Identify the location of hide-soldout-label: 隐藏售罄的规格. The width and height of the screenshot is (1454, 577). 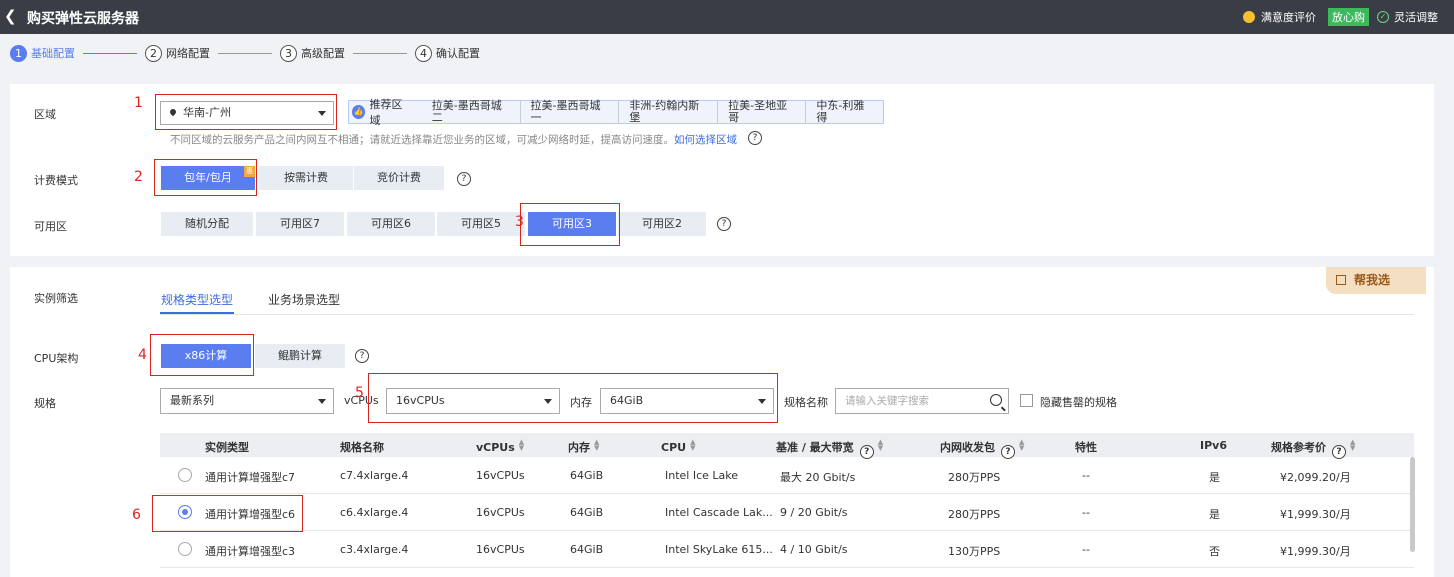
(1078, 402).